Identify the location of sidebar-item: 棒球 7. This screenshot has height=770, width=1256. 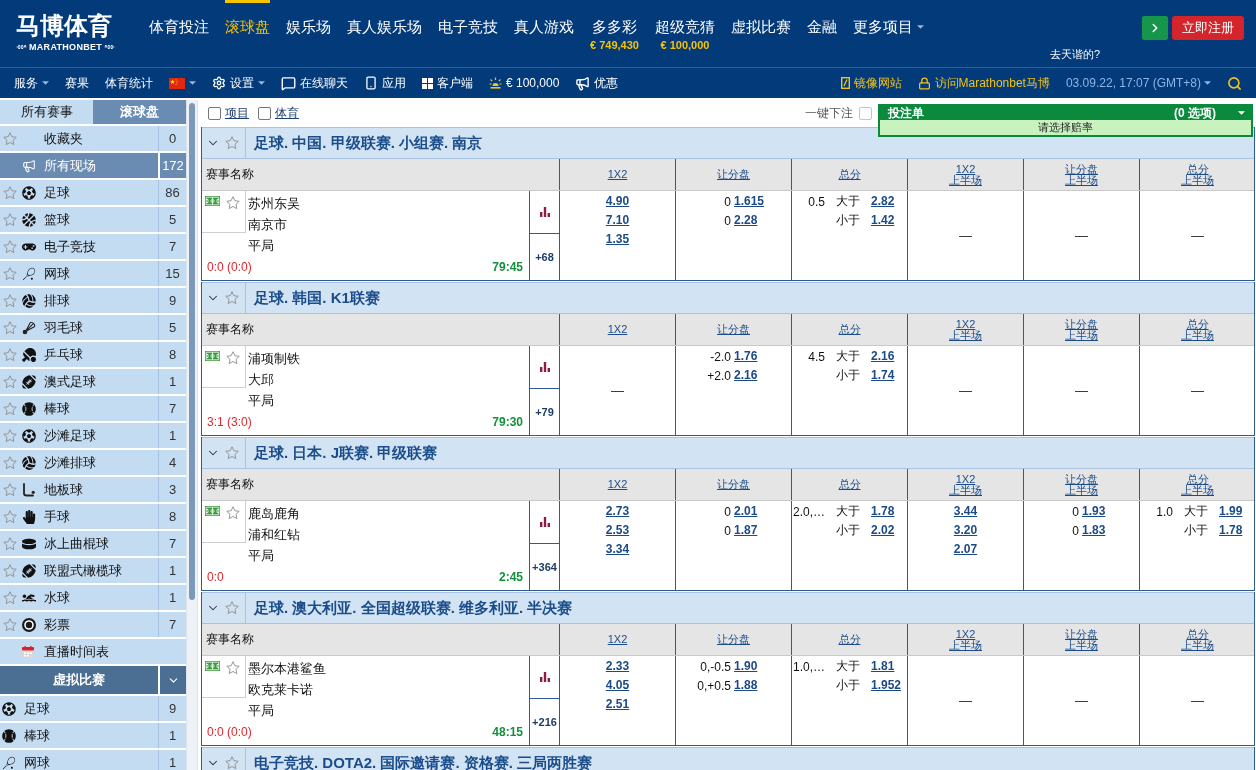
(93, 408).